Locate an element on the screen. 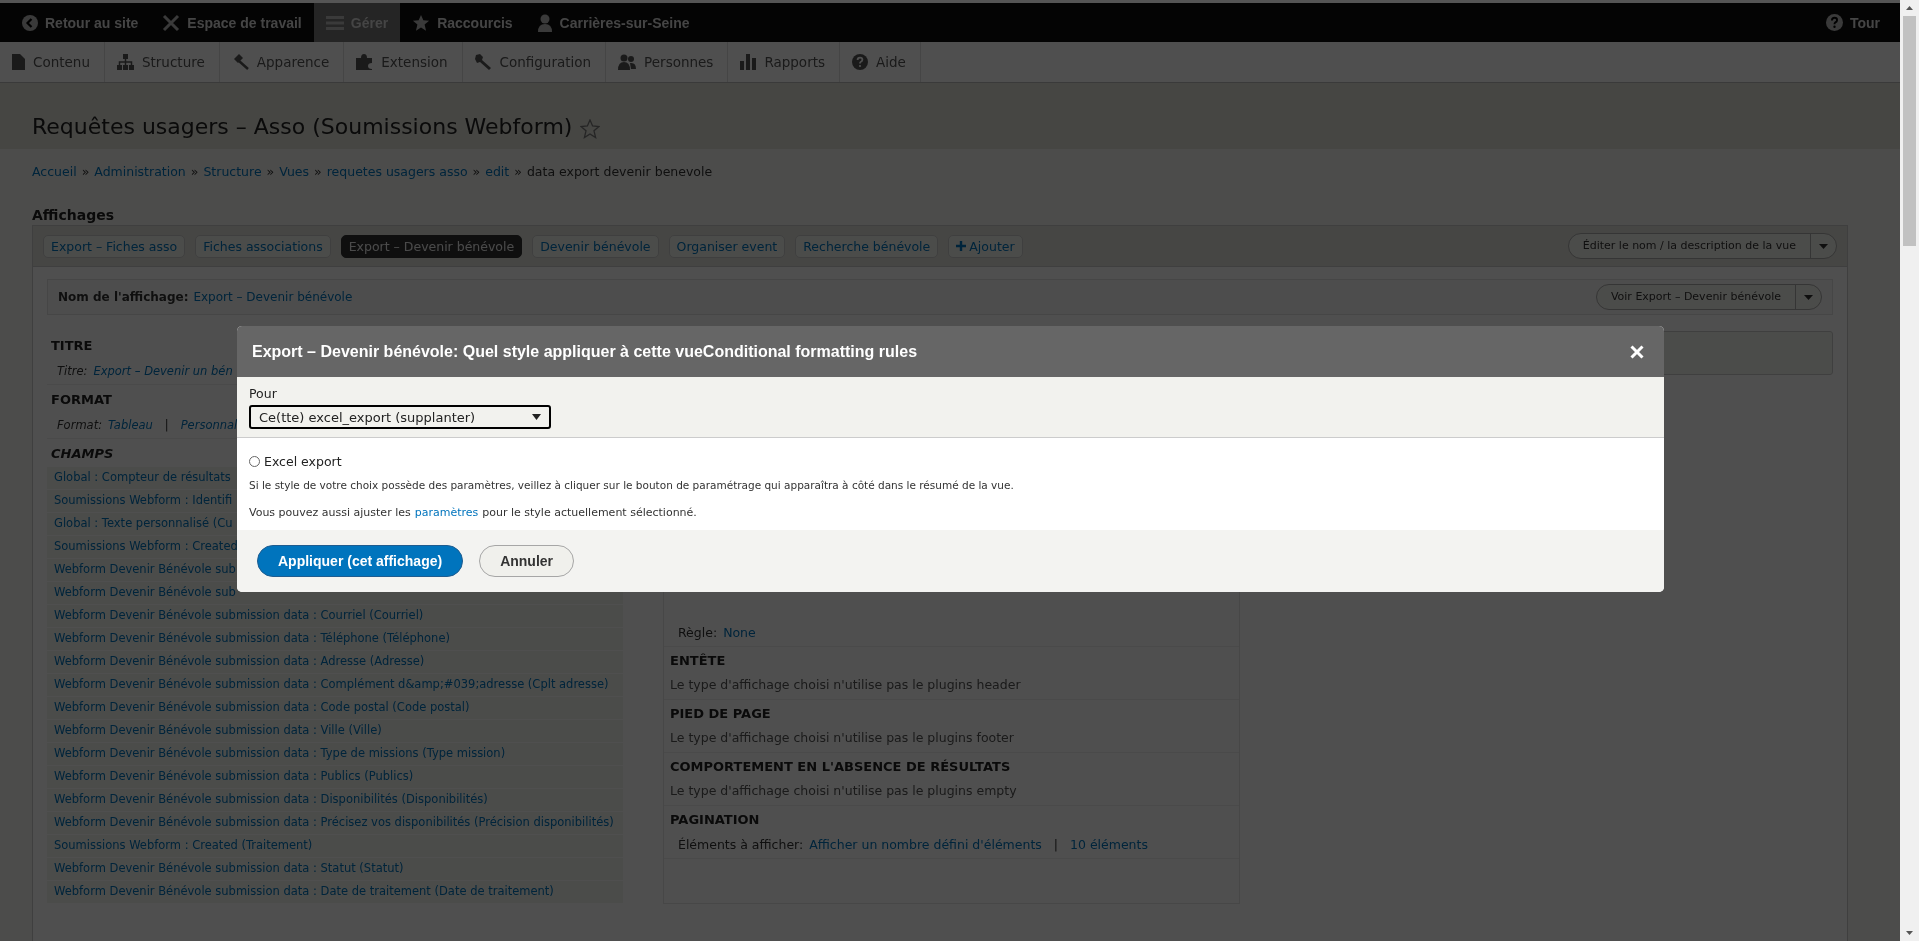  section-heading: Affichages is located at coordinates (73, 215).